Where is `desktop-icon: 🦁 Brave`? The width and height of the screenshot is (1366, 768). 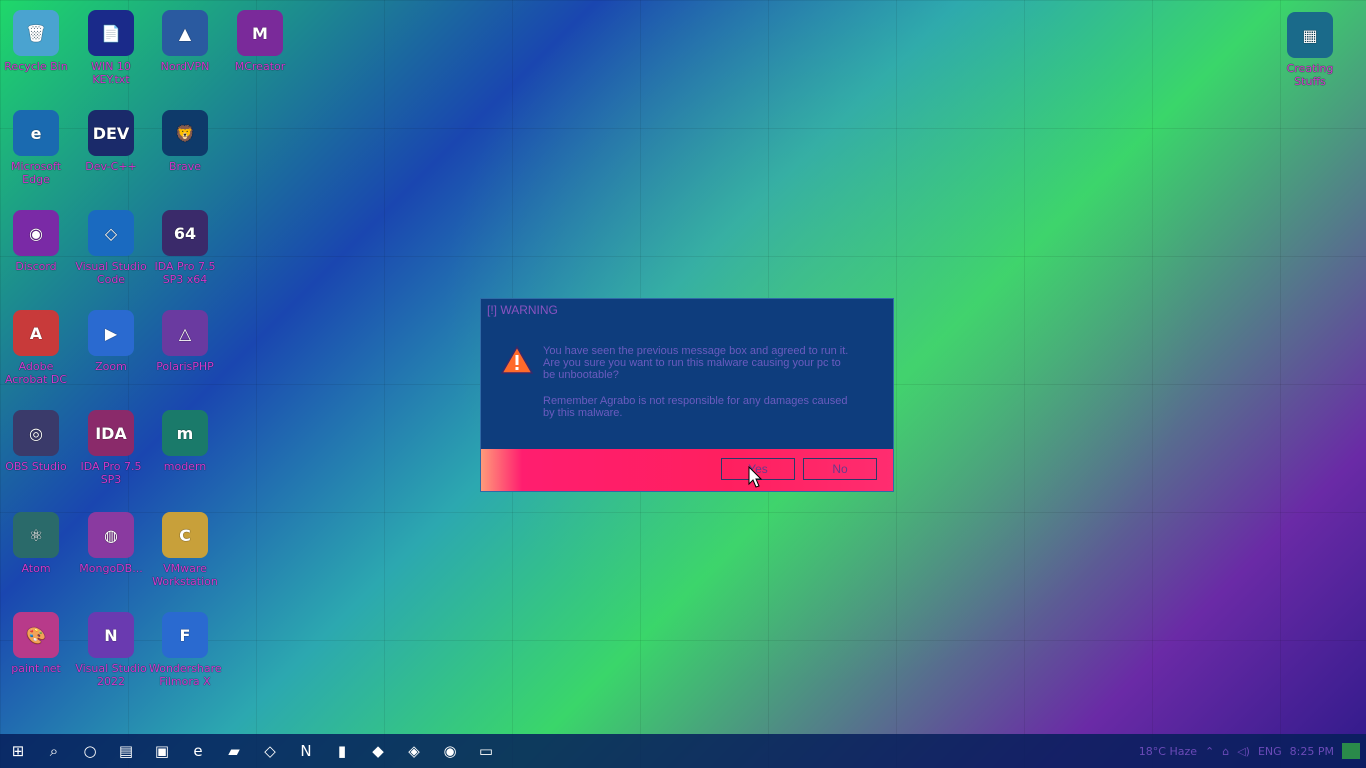
desktop-icon: 🦁 Brave is located at coordinates (185, 141).